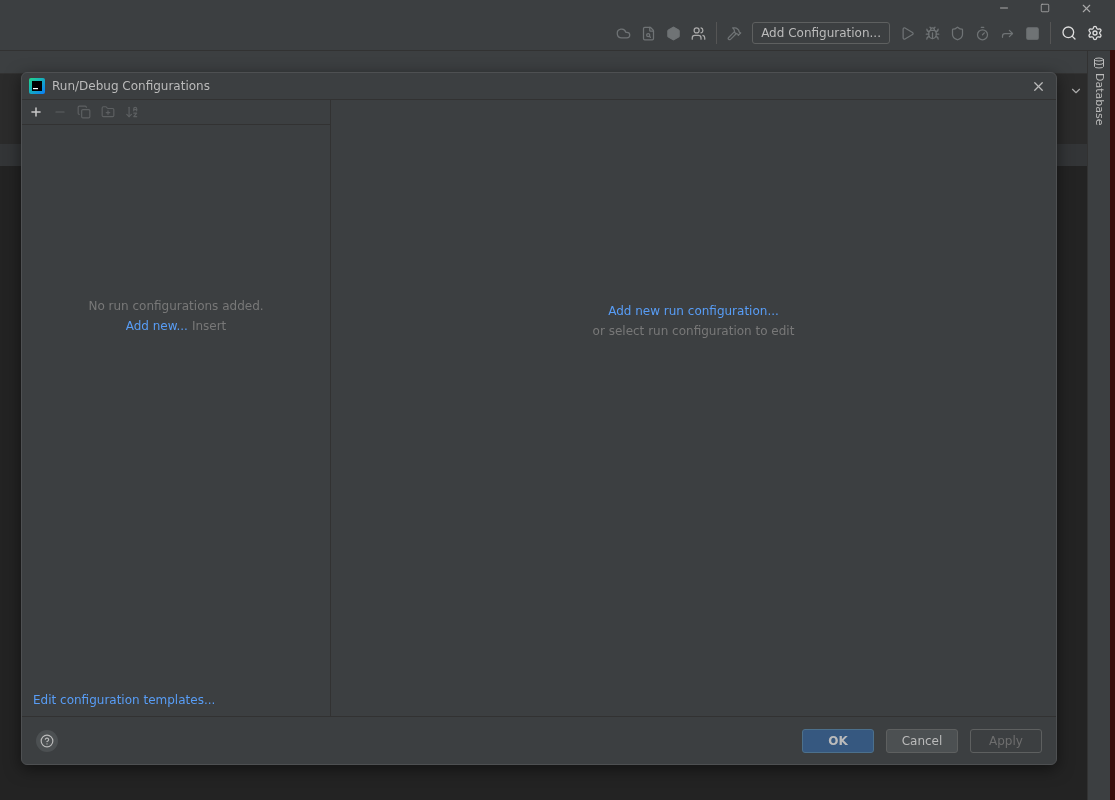 The image size is (1115, 800). Describe the element at coordinates (209, 326) in the screenshot. I see `shortcut-hint: Insert` at that location.